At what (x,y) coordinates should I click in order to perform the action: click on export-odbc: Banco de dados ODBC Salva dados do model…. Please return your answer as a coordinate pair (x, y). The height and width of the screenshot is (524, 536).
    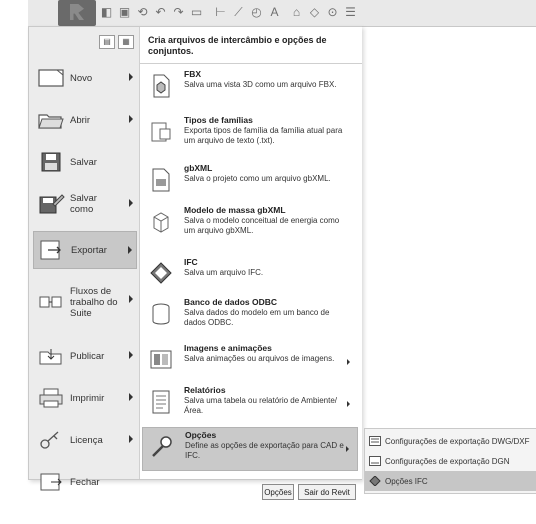
    Looking at the image, I should click on (250, 319).